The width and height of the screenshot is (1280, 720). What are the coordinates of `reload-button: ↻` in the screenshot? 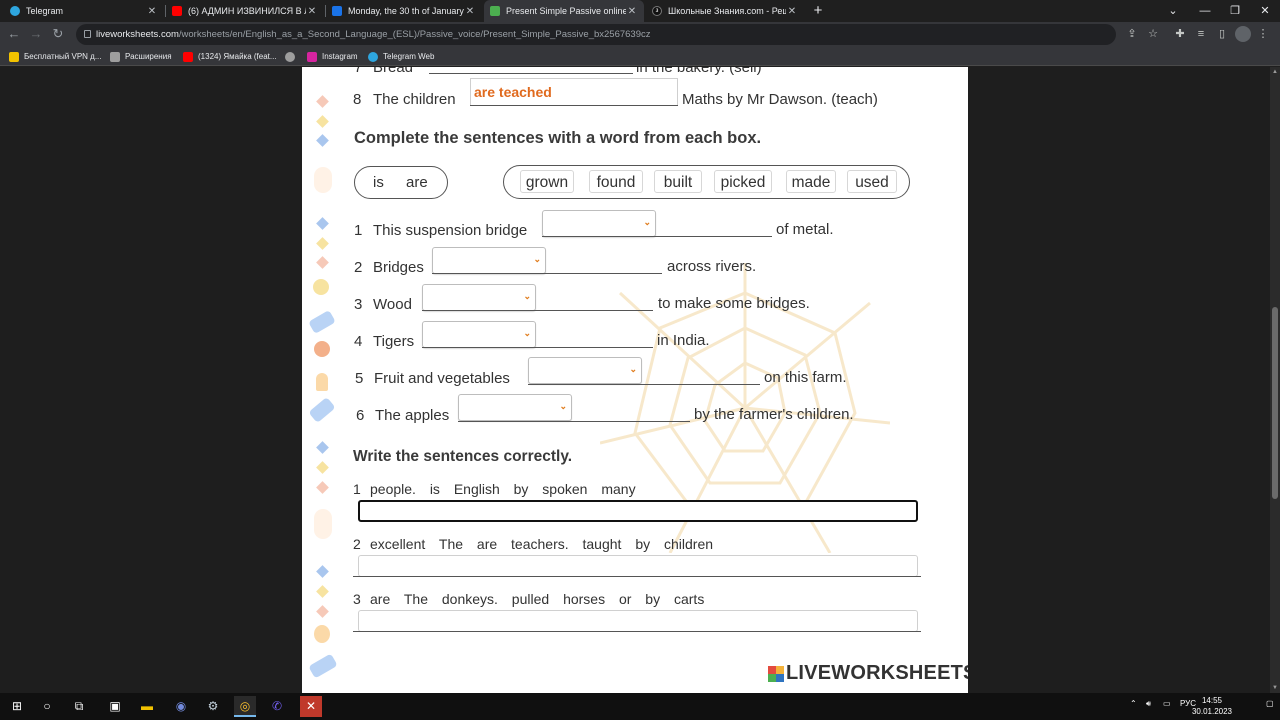 It's located at (58, 34).